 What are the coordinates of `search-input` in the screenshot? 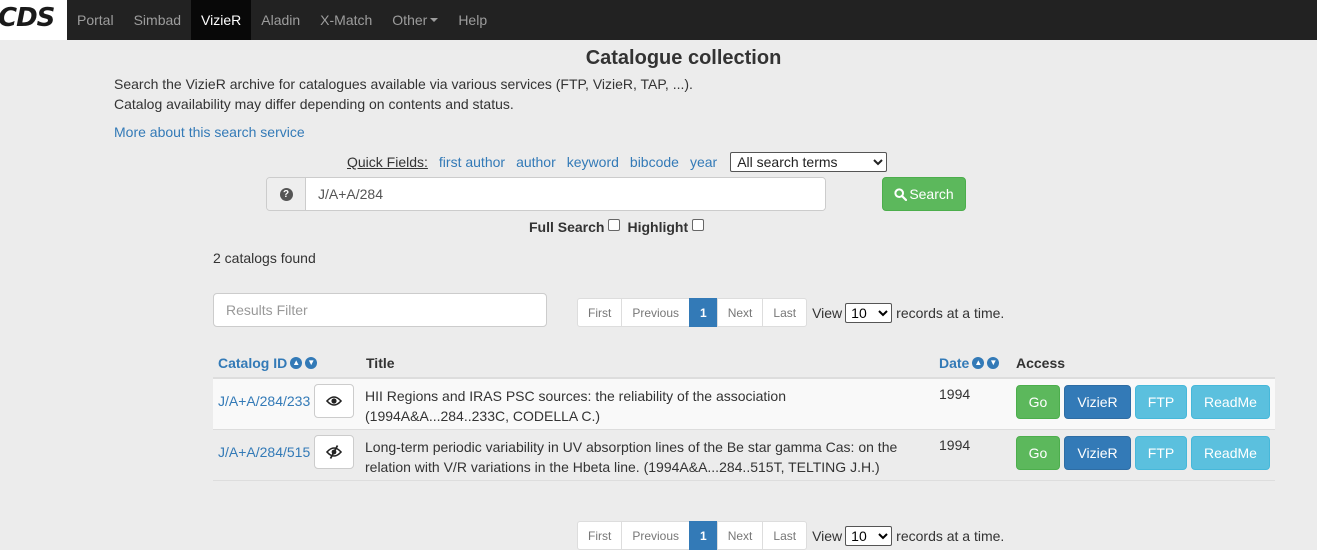 It's located at (565, 194).